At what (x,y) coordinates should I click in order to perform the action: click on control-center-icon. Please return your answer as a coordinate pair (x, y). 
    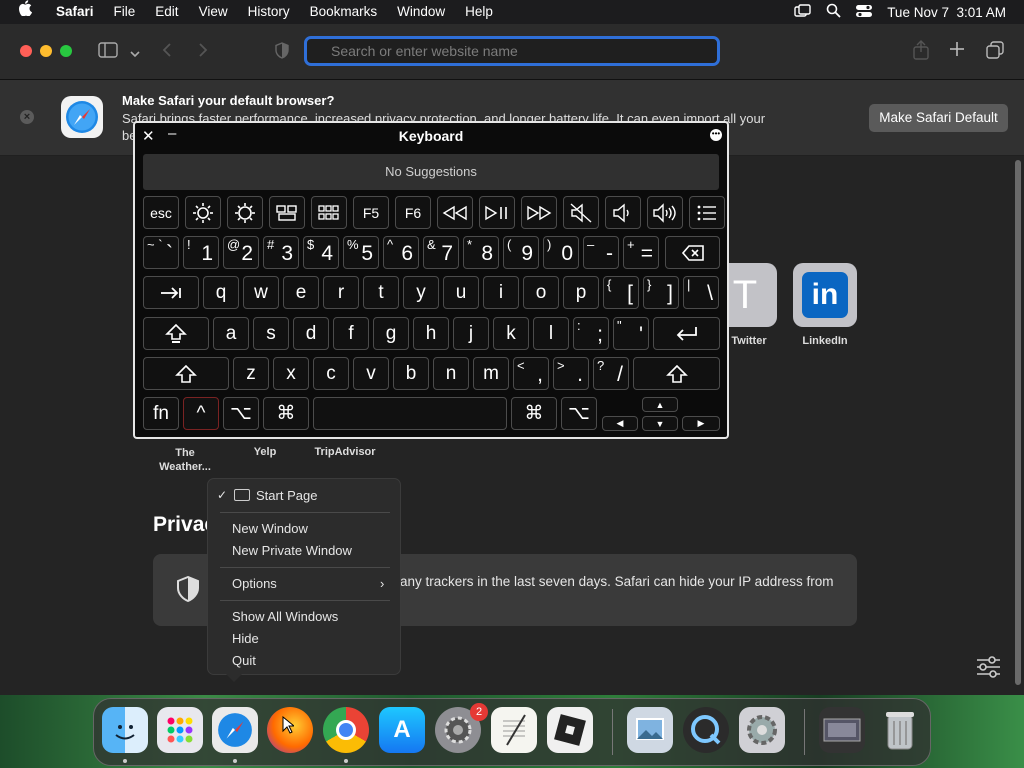
    Looking at the image, I should click on (864, 12).